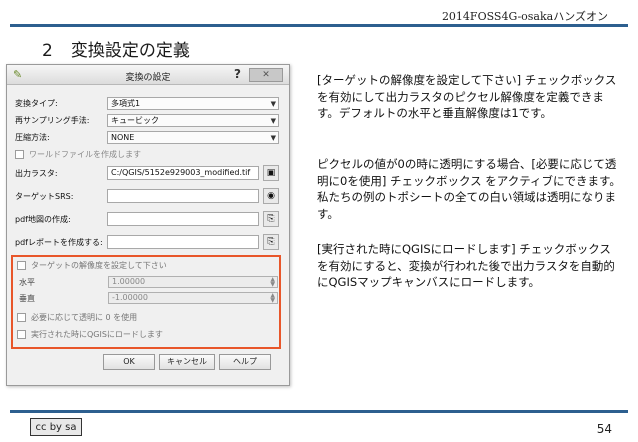  Describe the element at coordinates (52, 120) in the screenshot. I see `resampling-label: 再サンプリング手法:` at that location.